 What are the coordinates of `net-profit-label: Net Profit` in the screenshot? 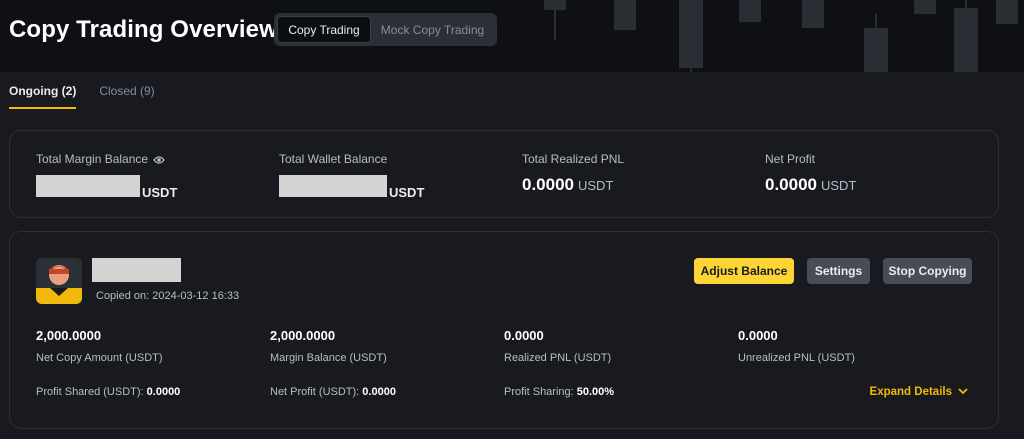 It's located at (790, 159).